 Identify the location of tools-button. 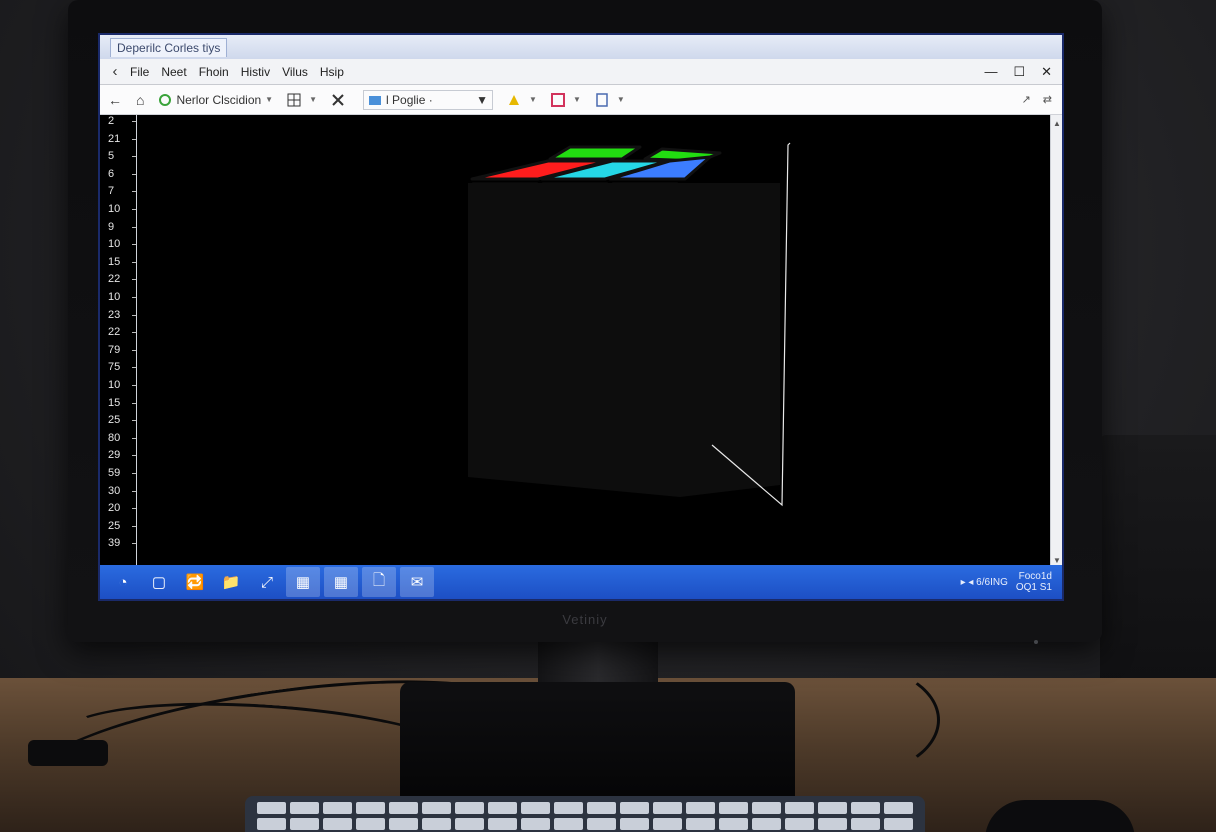
(340, 100).